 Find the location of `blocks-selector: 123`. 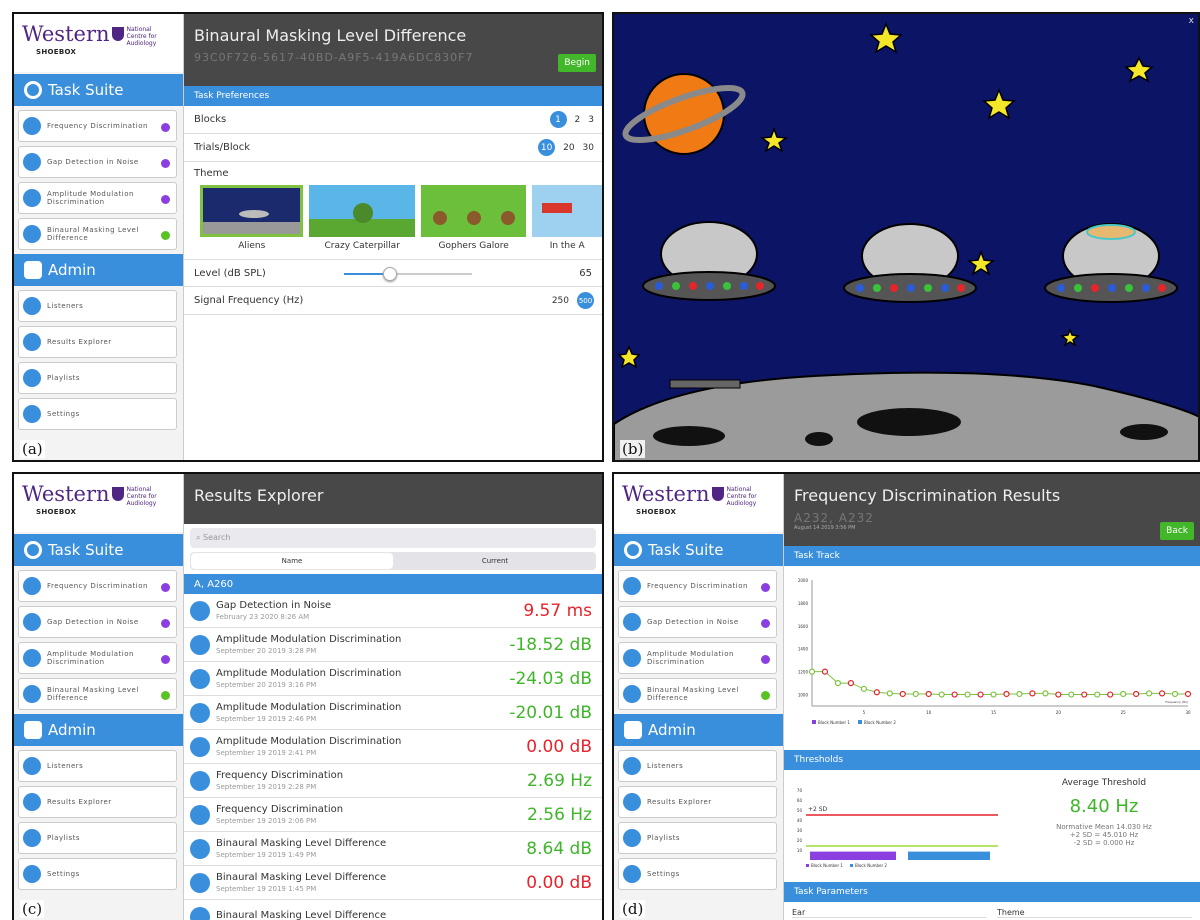

blocks-selector: 123 is located at coordinates (571, 119).